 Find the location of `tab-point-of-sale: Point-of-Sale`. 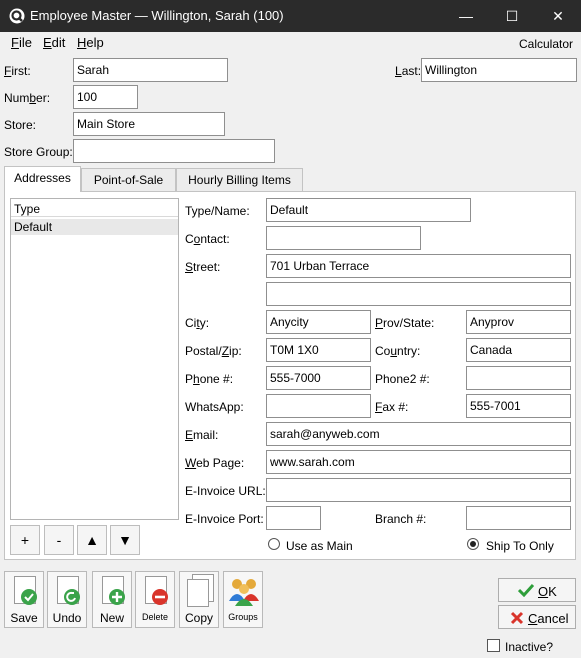

tab-point-of-sale: Point-of-Sale is located at coordinates (128, 180).